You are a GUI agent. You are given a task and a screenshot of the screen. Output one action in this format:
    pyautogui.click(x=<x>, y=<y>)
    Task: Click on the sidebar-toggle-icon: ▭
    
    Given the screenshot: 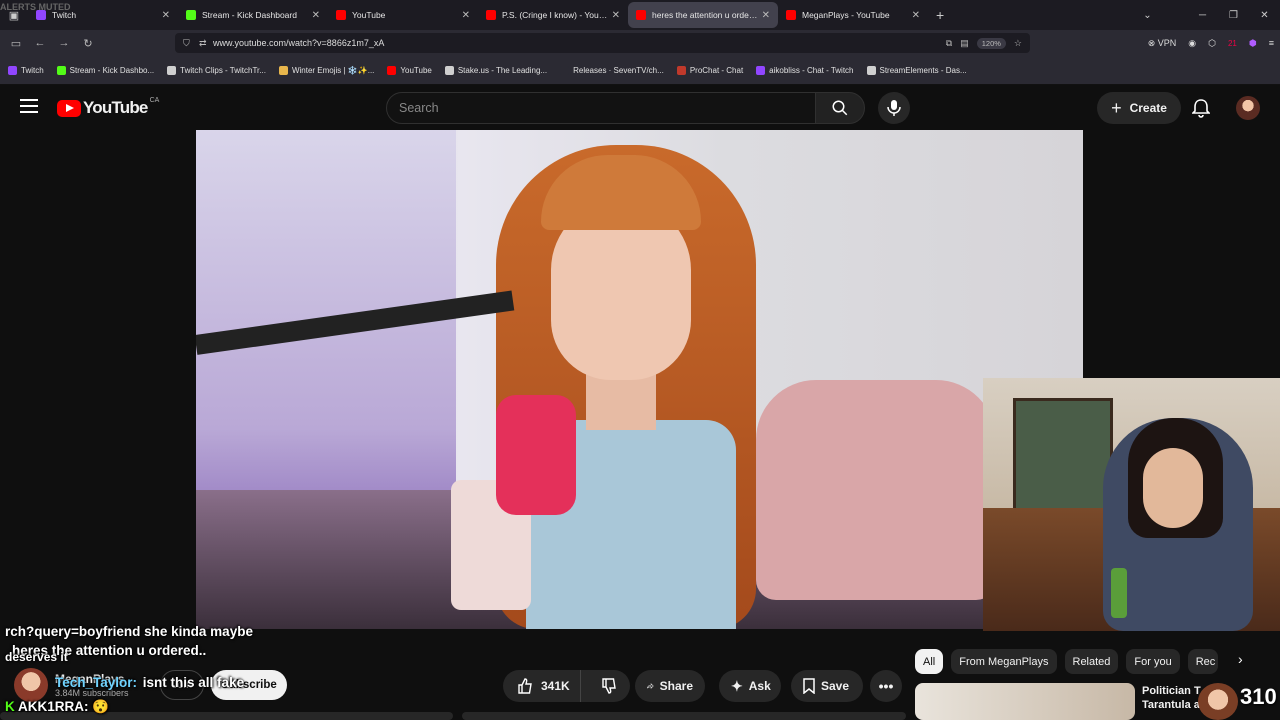 What is the action you would take?
    pyautogui.click(x=16, y=43)
    